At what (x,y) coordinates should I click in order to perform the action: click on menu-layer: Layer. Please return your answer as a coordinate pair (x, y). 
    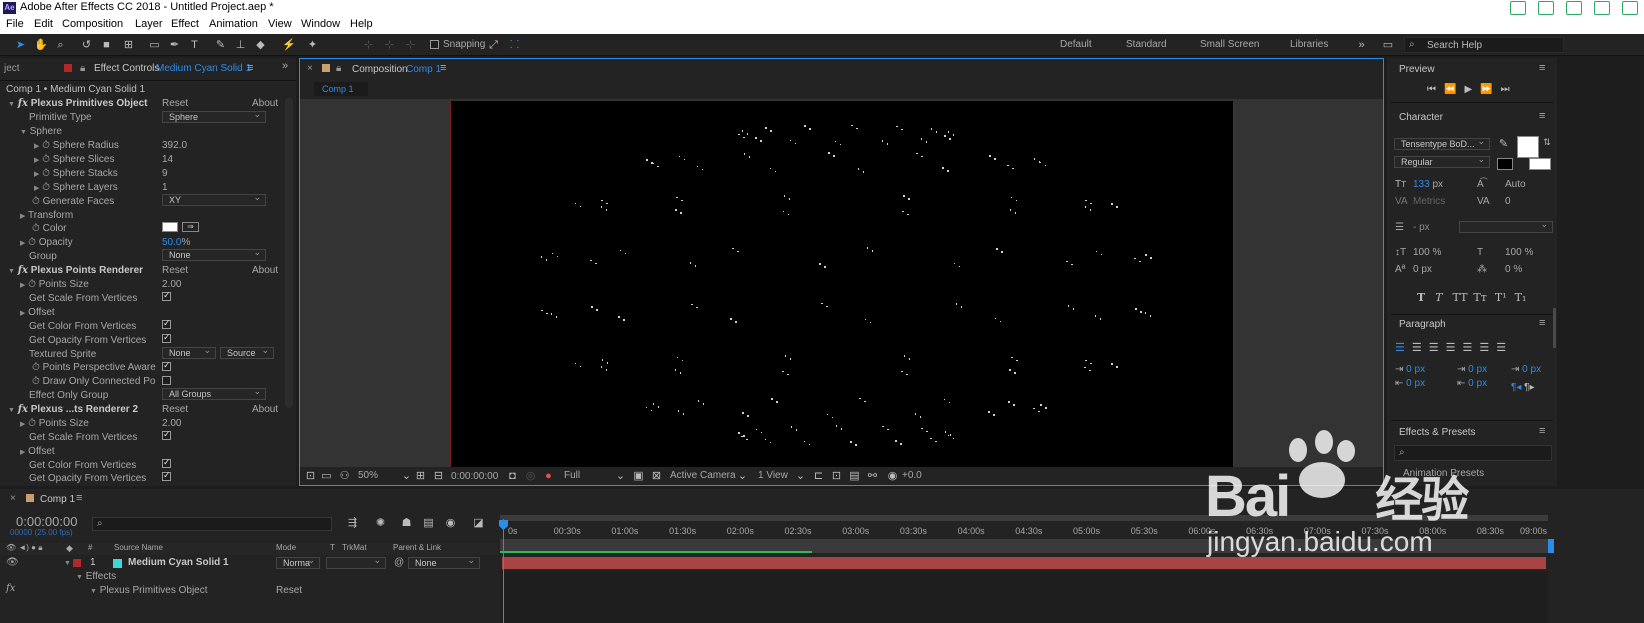
    Looking at the image, I should click on (149, 24).